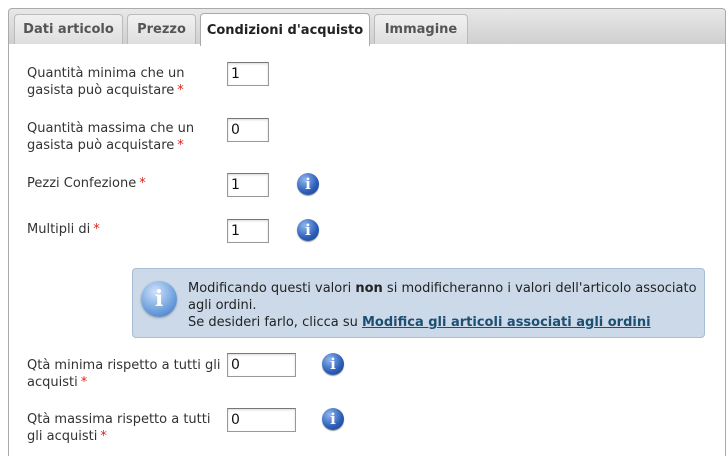 The height and width of the screenshot is (456, 727). Describe the element at coordinates (161, 29) in the screenshot. I see `tab-prezzo: Prezzo` at that location.